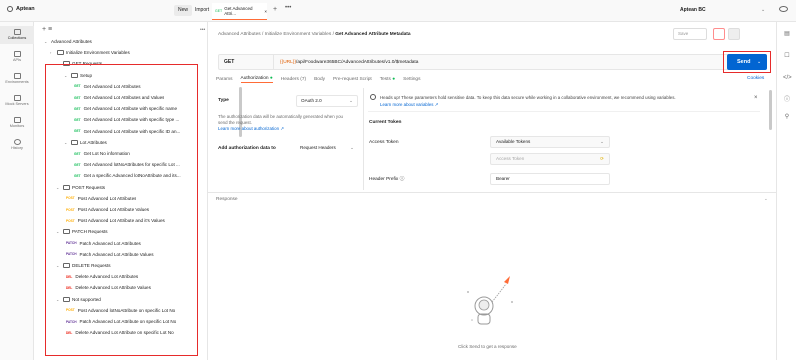 The height and width of the screenshot is (360, 796). I want to click on chevron-icon: ⌄, so click(46, 41).